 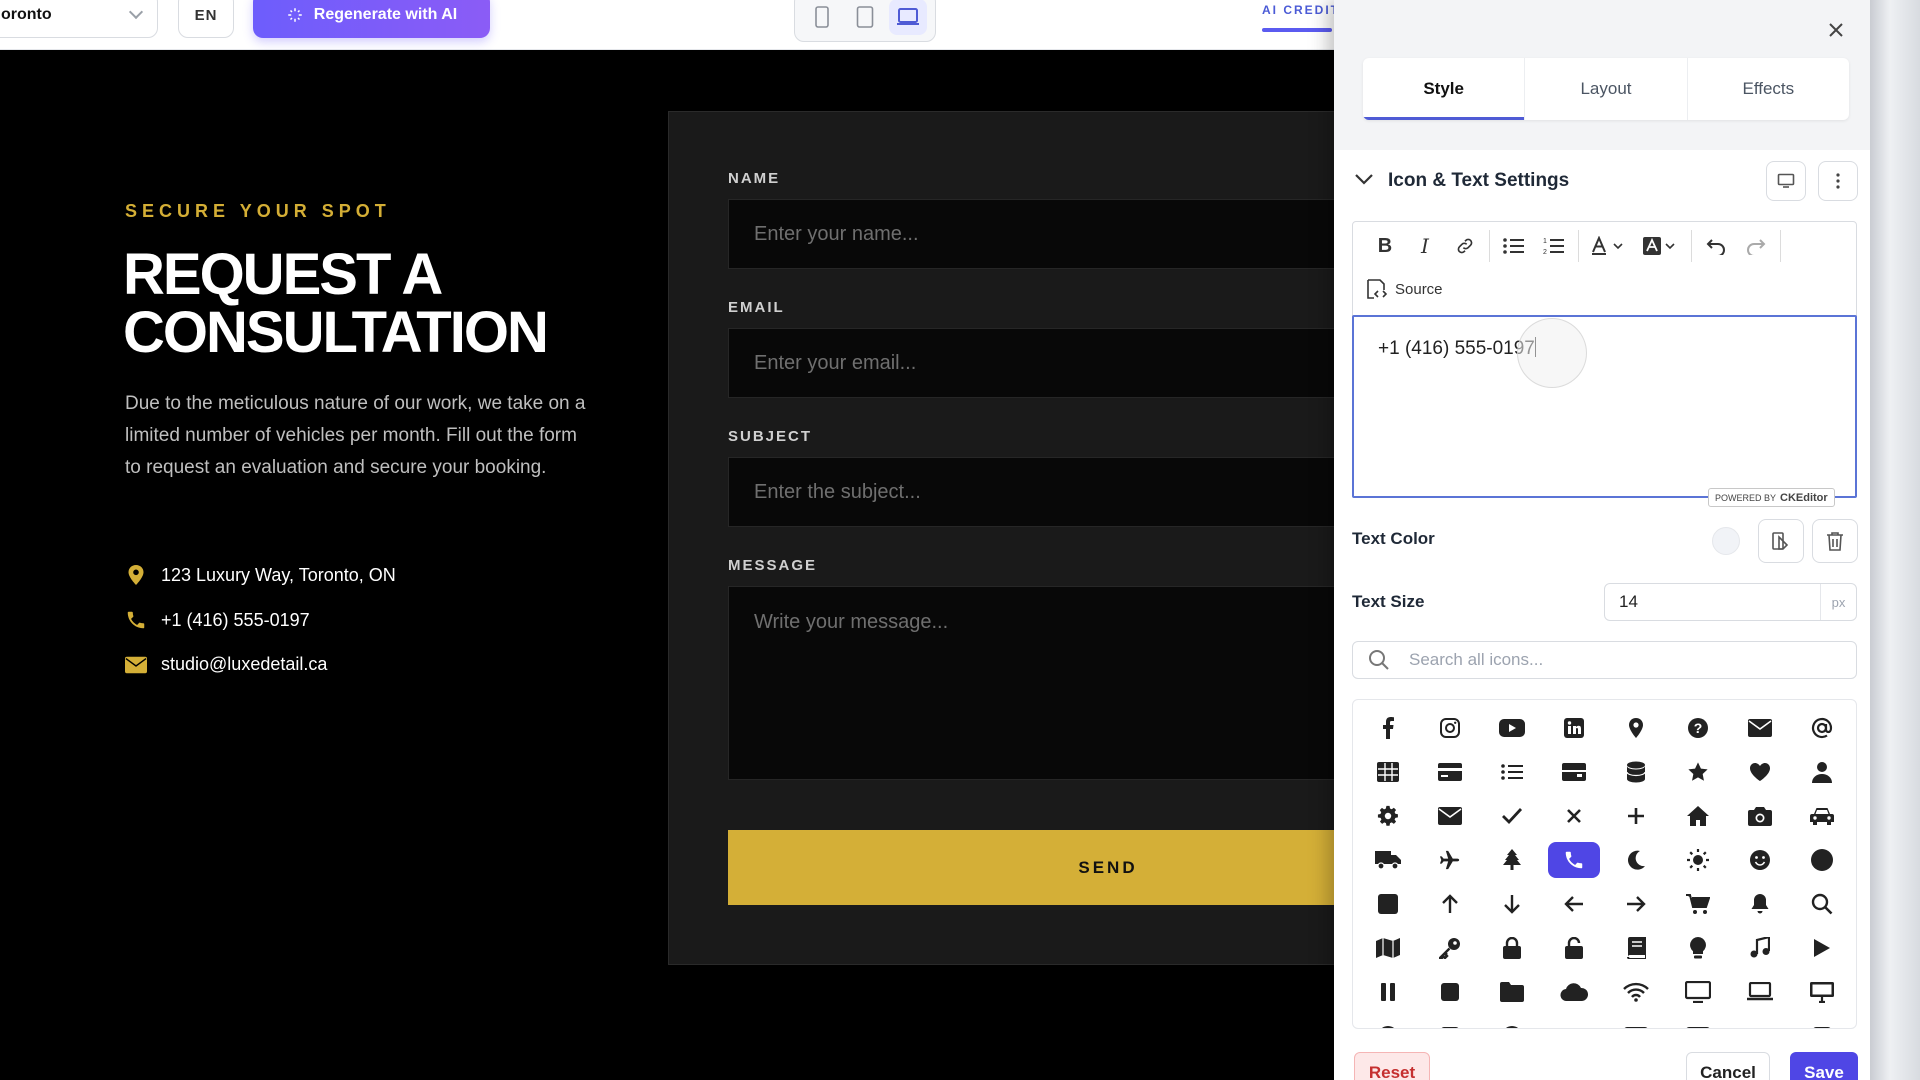 I want to click on table-icon, so click(x=1388, y=772).